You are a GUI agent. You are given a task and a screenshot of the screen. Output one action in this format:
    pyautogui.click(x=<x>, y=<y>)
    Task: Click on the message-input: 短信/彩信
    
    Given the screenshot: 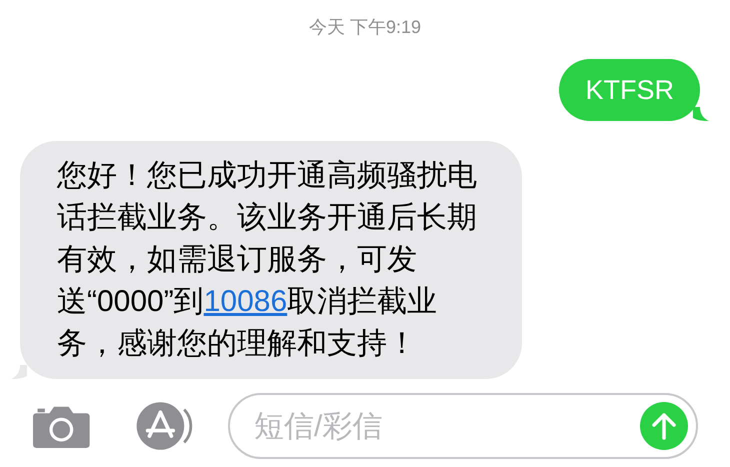 What is the action you would take?
    pyautogui.click(x=463, y=426)
    